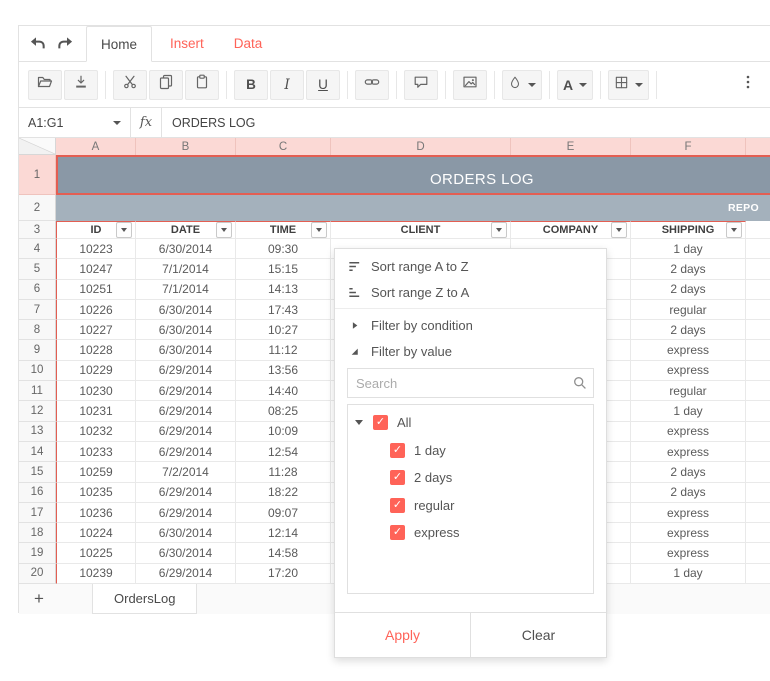 Image resolution: width=770 pixels, height=681 pixels. What do you see at coordinates (499, 230) in the screenshot?
I see `filter-button-client` at bounding box center [499, 230].